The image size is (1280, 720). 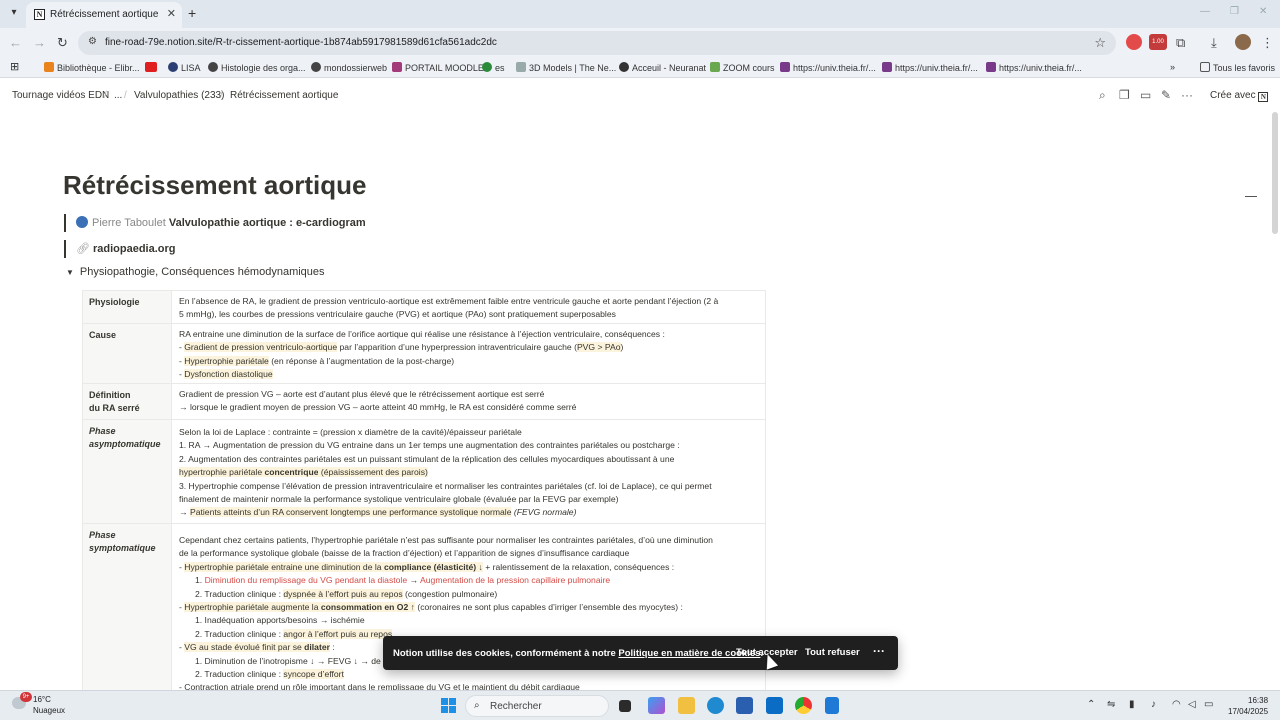 I want to click on notification-badge: 9+, so click(x=26, y=697).